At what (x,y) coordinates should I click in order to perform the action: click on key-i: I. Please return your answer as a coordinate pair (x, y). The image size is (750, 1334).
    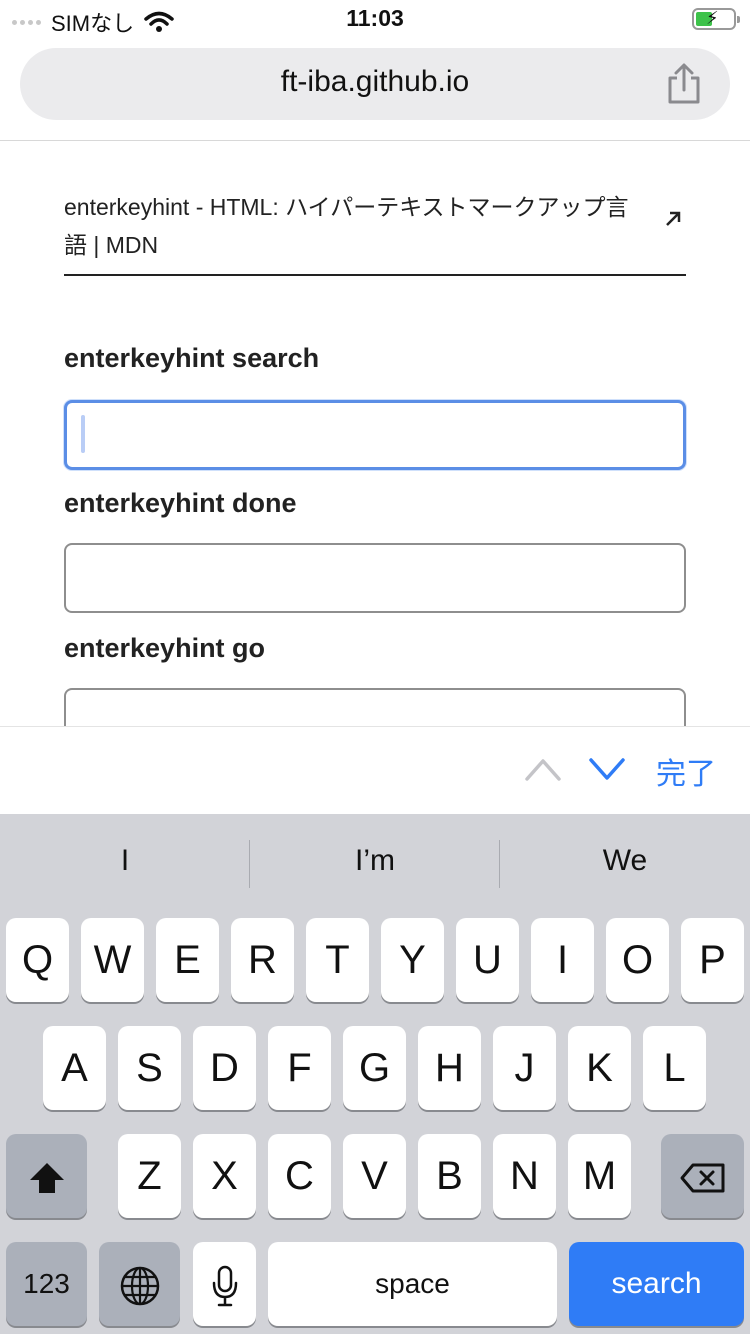
    Looking at the image, I should click on (562, 960).